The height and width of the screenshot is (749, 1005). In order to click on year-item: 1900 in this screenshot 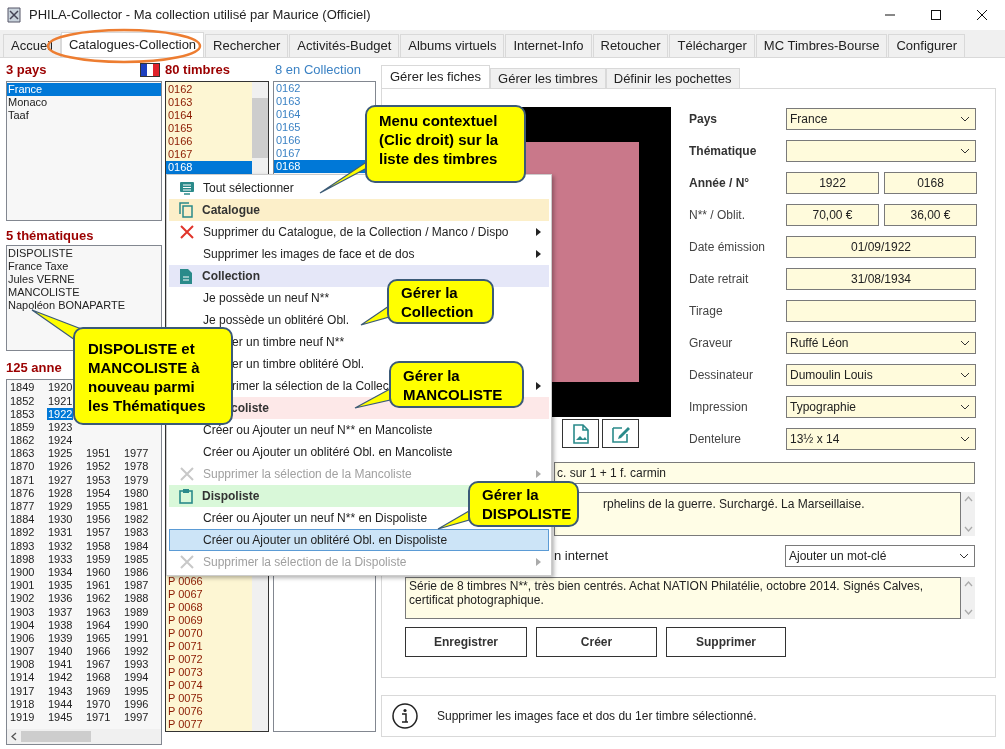, I will do `click(22, 571)`.